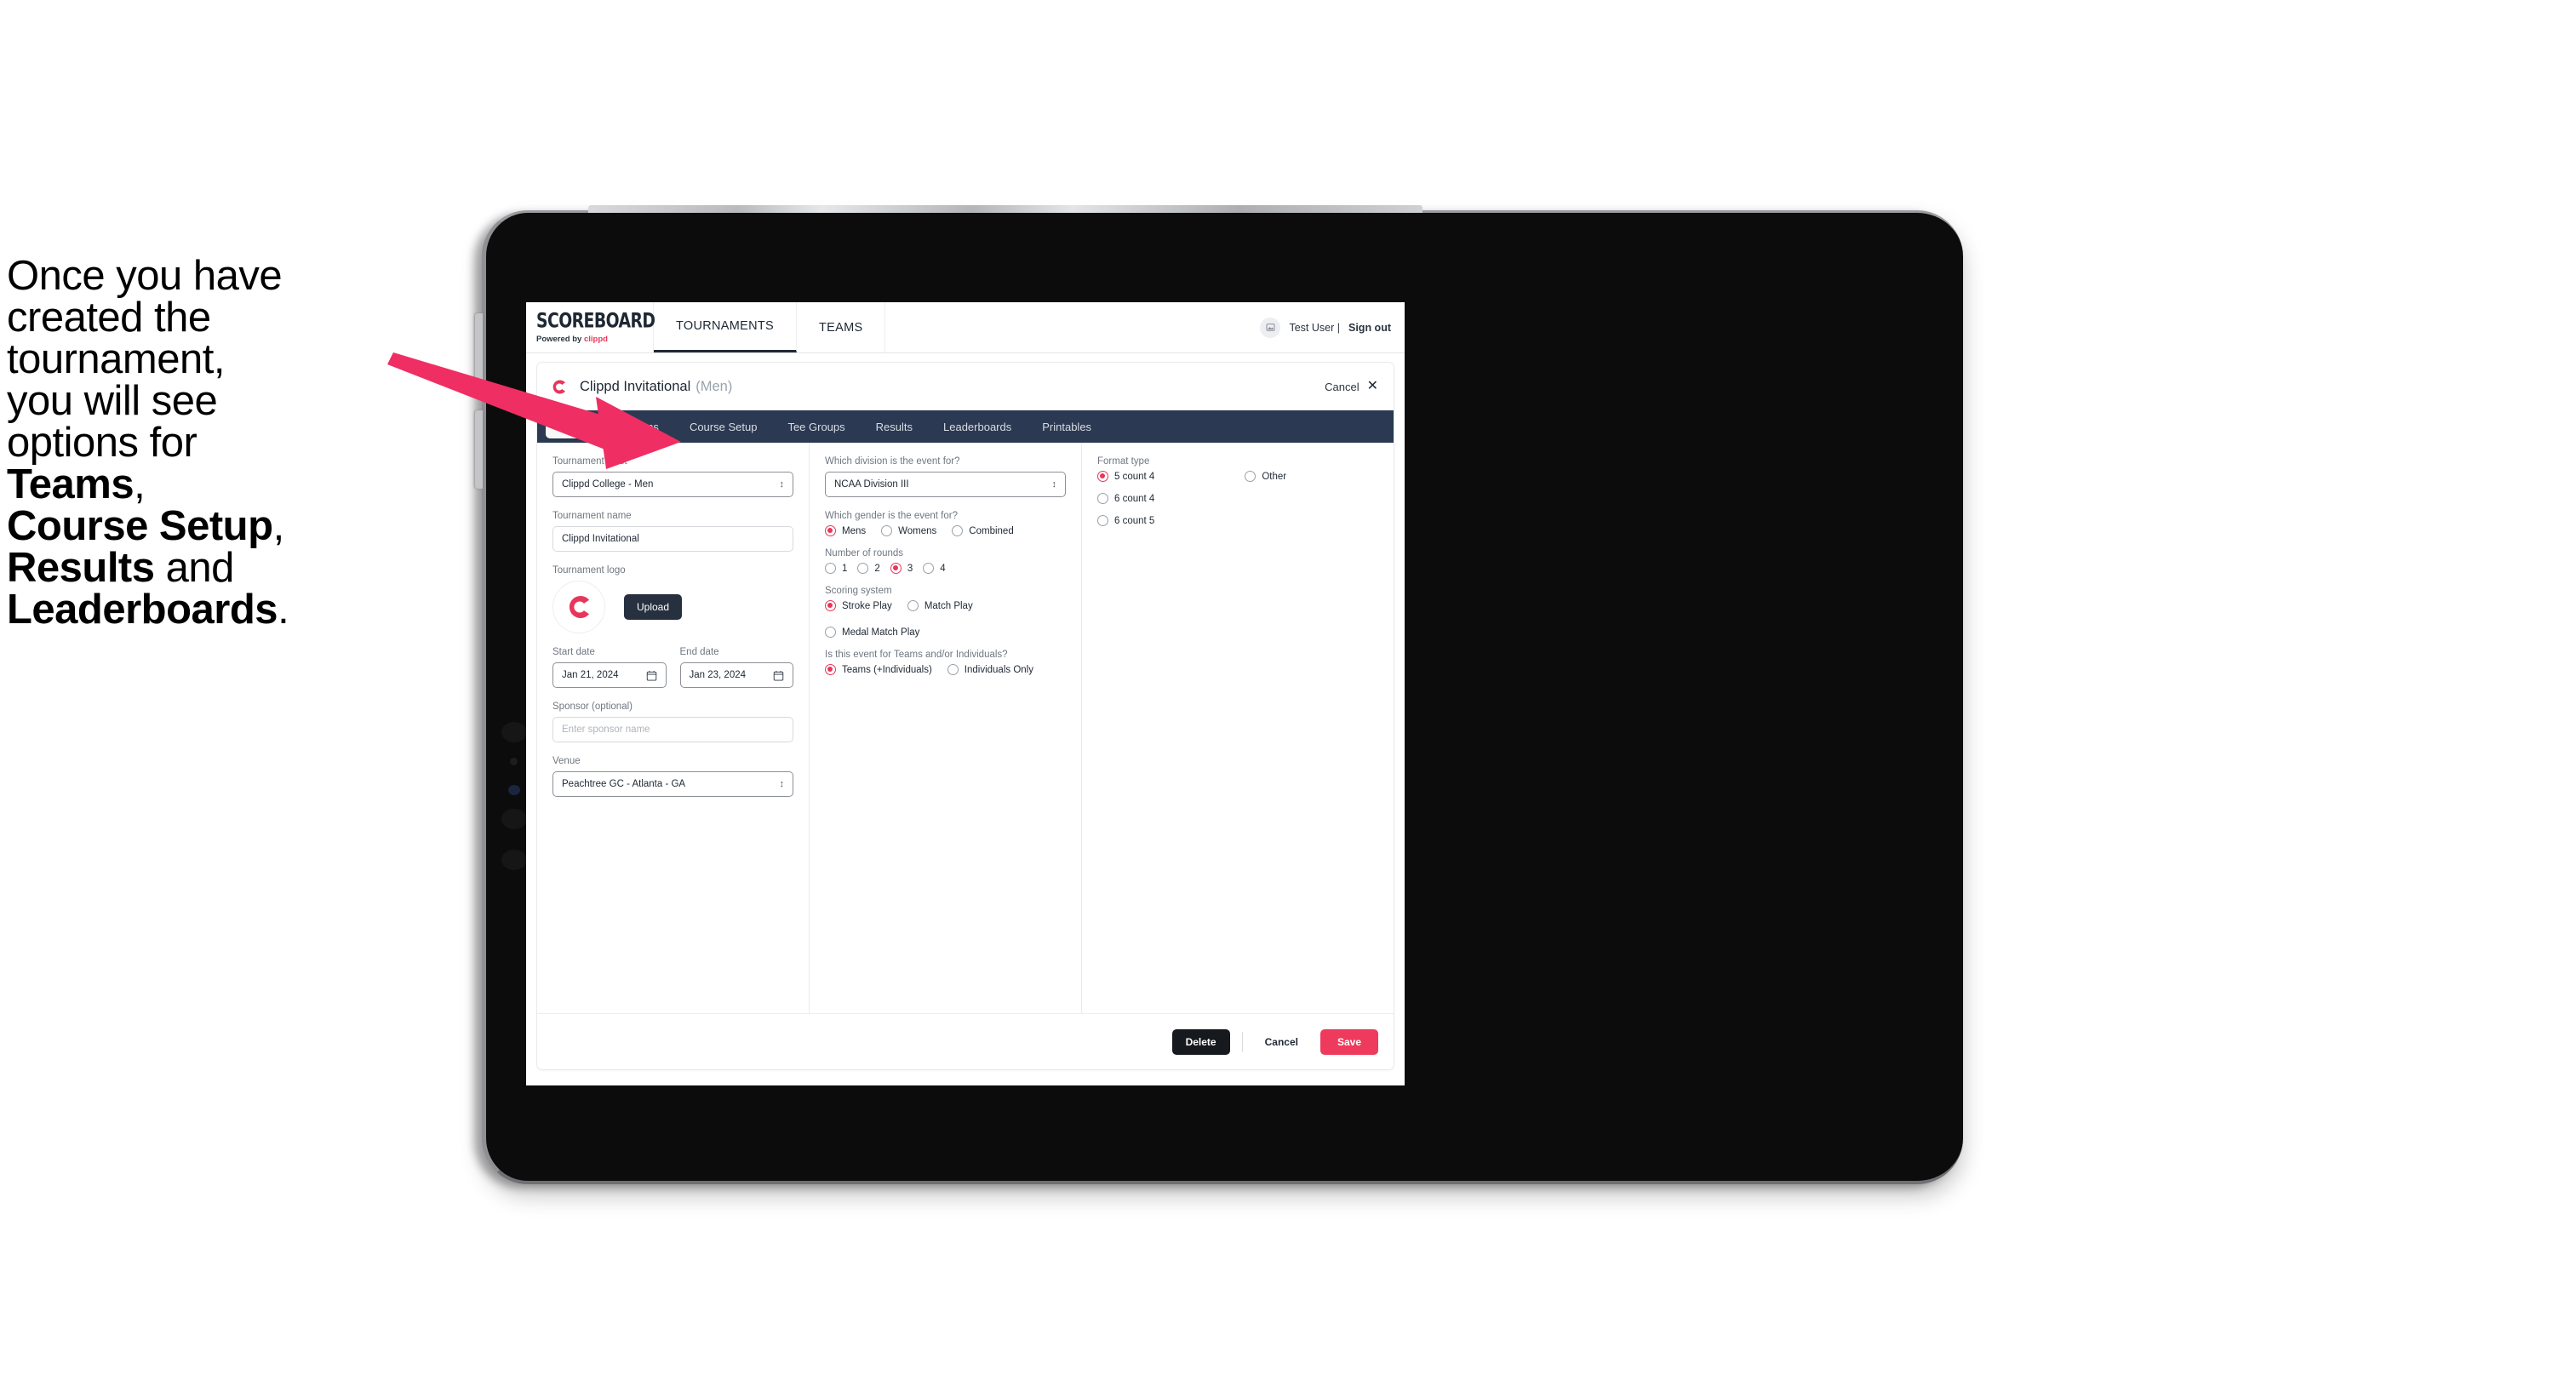 This screenshot has width=2576, height=1386. What do you see at coordinates (1242, 1041) in the screenshot?
I see `footer-divider` at bounding box center [1242, 1041].